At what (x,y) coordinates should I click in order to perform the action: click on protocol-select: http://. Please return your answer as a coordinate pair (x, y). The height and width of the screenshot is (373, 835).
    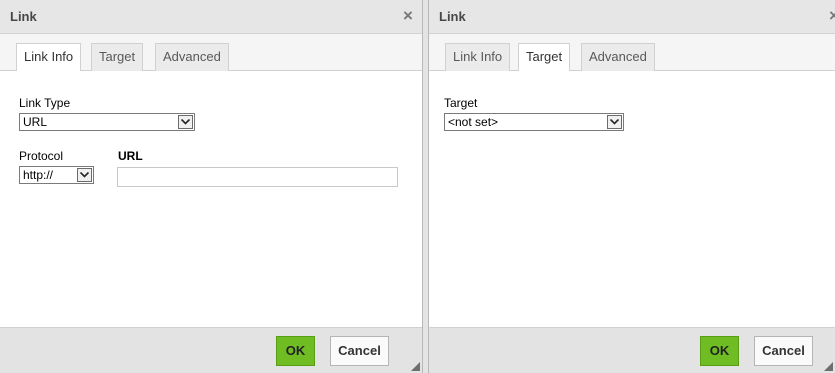
    Looking at the image, I should click on (56, 175).